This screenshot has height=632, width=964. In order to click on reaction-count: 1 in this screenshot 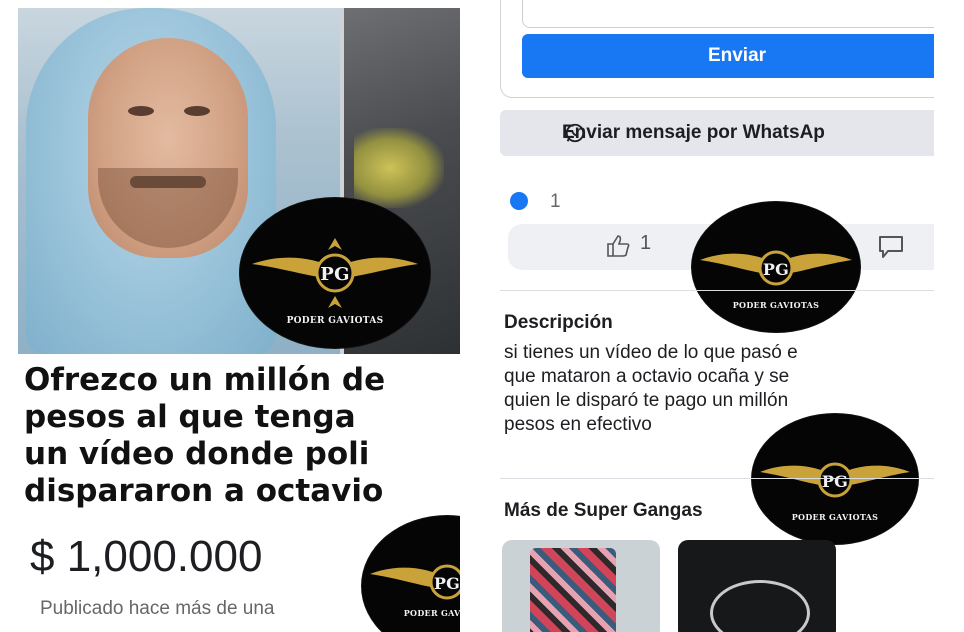, I will do `click(555, 201)`.